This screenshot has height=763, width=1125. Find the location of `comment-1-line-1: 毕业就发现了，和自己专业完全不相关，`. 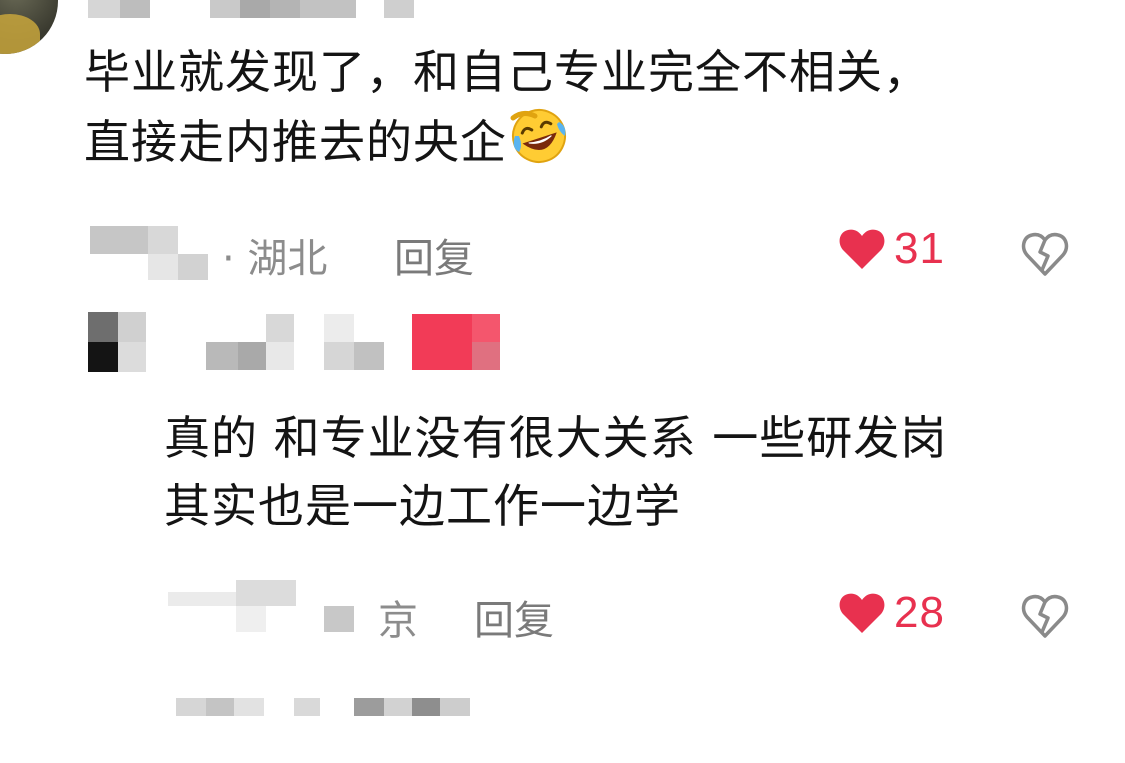

comment-1-line-1: 毕业就发现了，和自己专业完全不相关， is located at coordinates (507, 72).